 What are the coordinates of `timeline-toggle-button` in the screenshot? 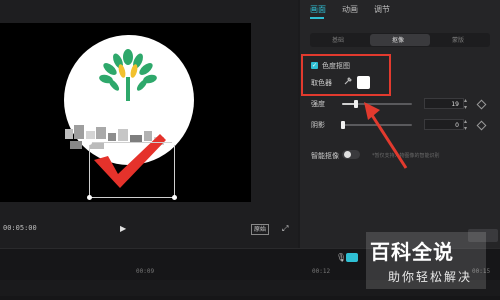 It's located at (352, 257).